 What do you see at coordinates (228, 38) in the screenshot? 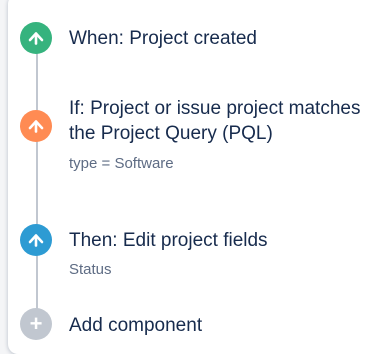
I see `trigger-title: When: Project created` at bounding box center [228, 38].